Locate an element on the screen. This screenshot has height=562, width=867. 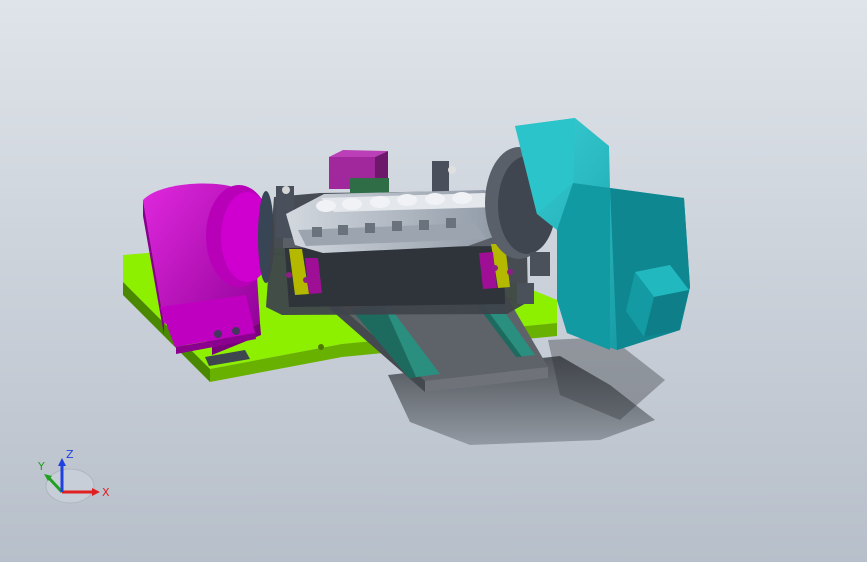
engine-cylinder-head-part is located at coordinates (393, 221).